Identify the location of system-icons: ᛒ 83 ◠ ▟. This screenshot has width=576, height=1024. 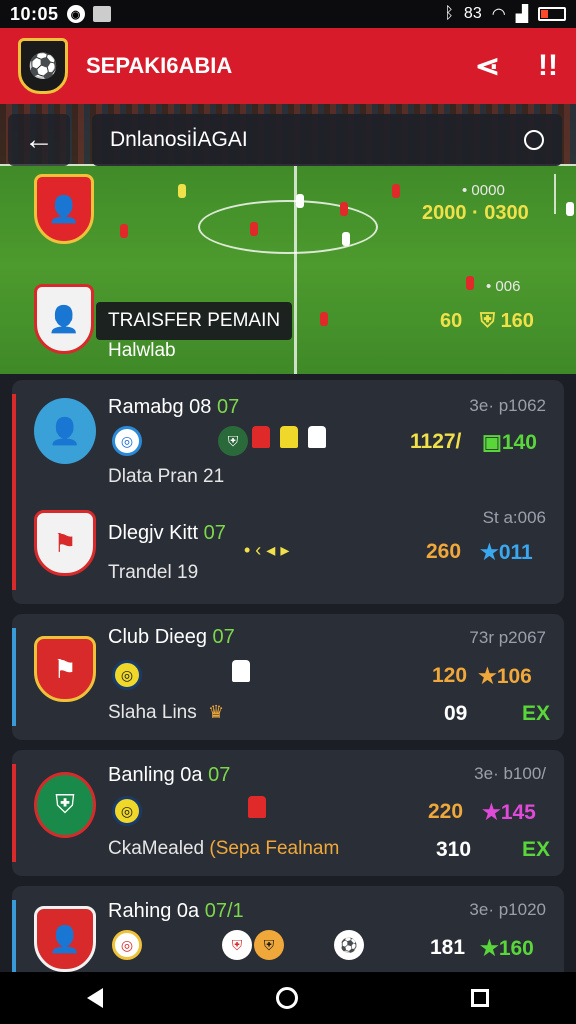
(505, 14).